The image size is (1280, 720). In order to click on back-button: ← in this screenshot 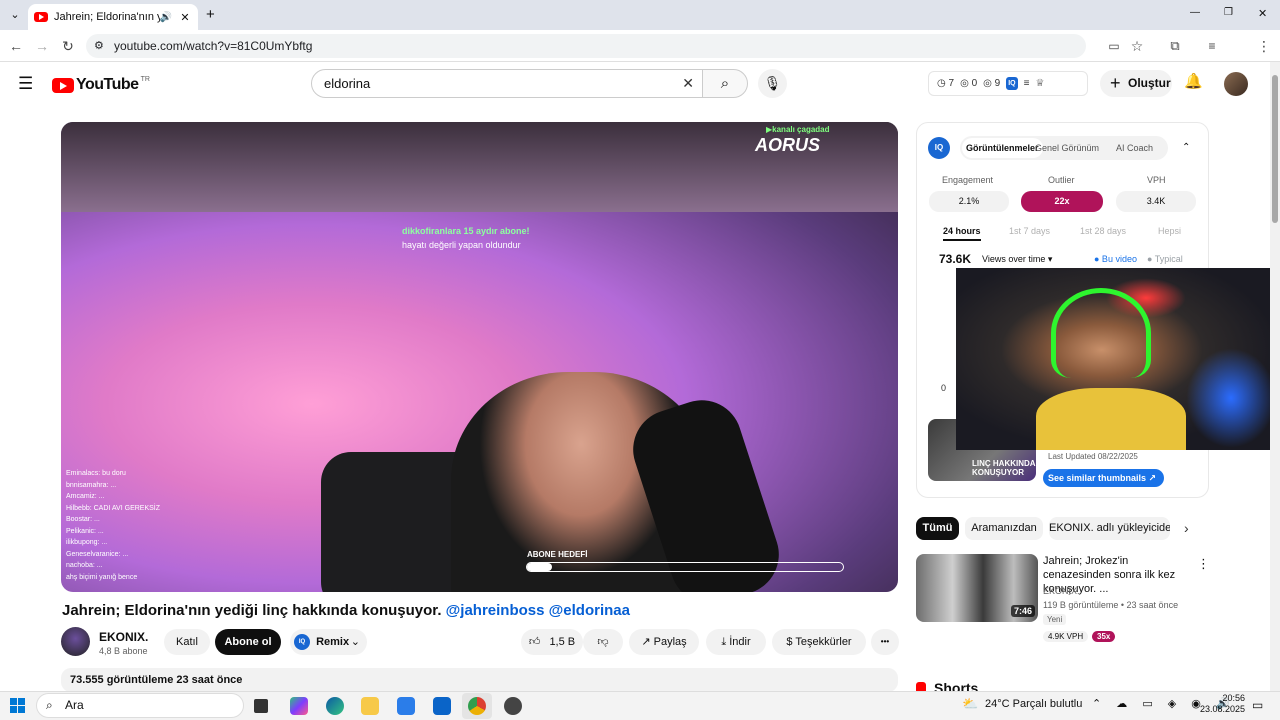, I will do `click(16, 46)`.